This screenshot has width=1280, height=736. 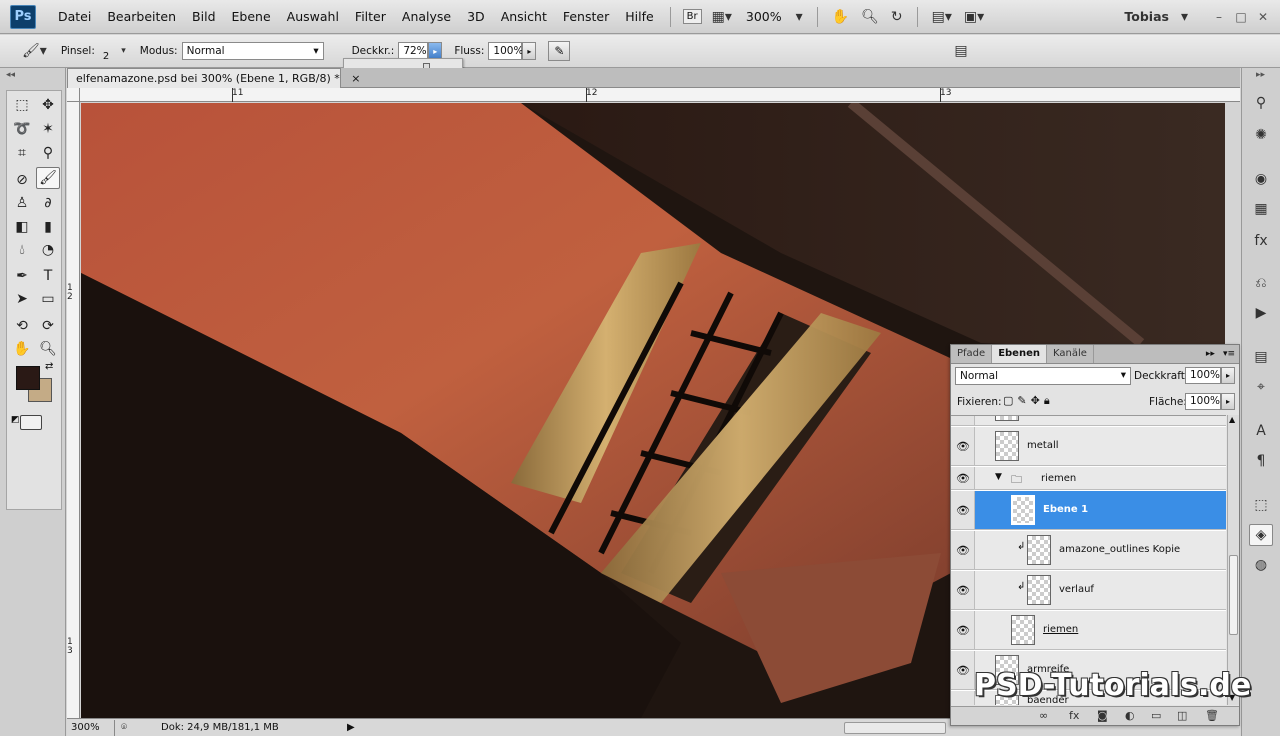 I want to click on default-colors-icon: ◩, so click(x=15, y=420).